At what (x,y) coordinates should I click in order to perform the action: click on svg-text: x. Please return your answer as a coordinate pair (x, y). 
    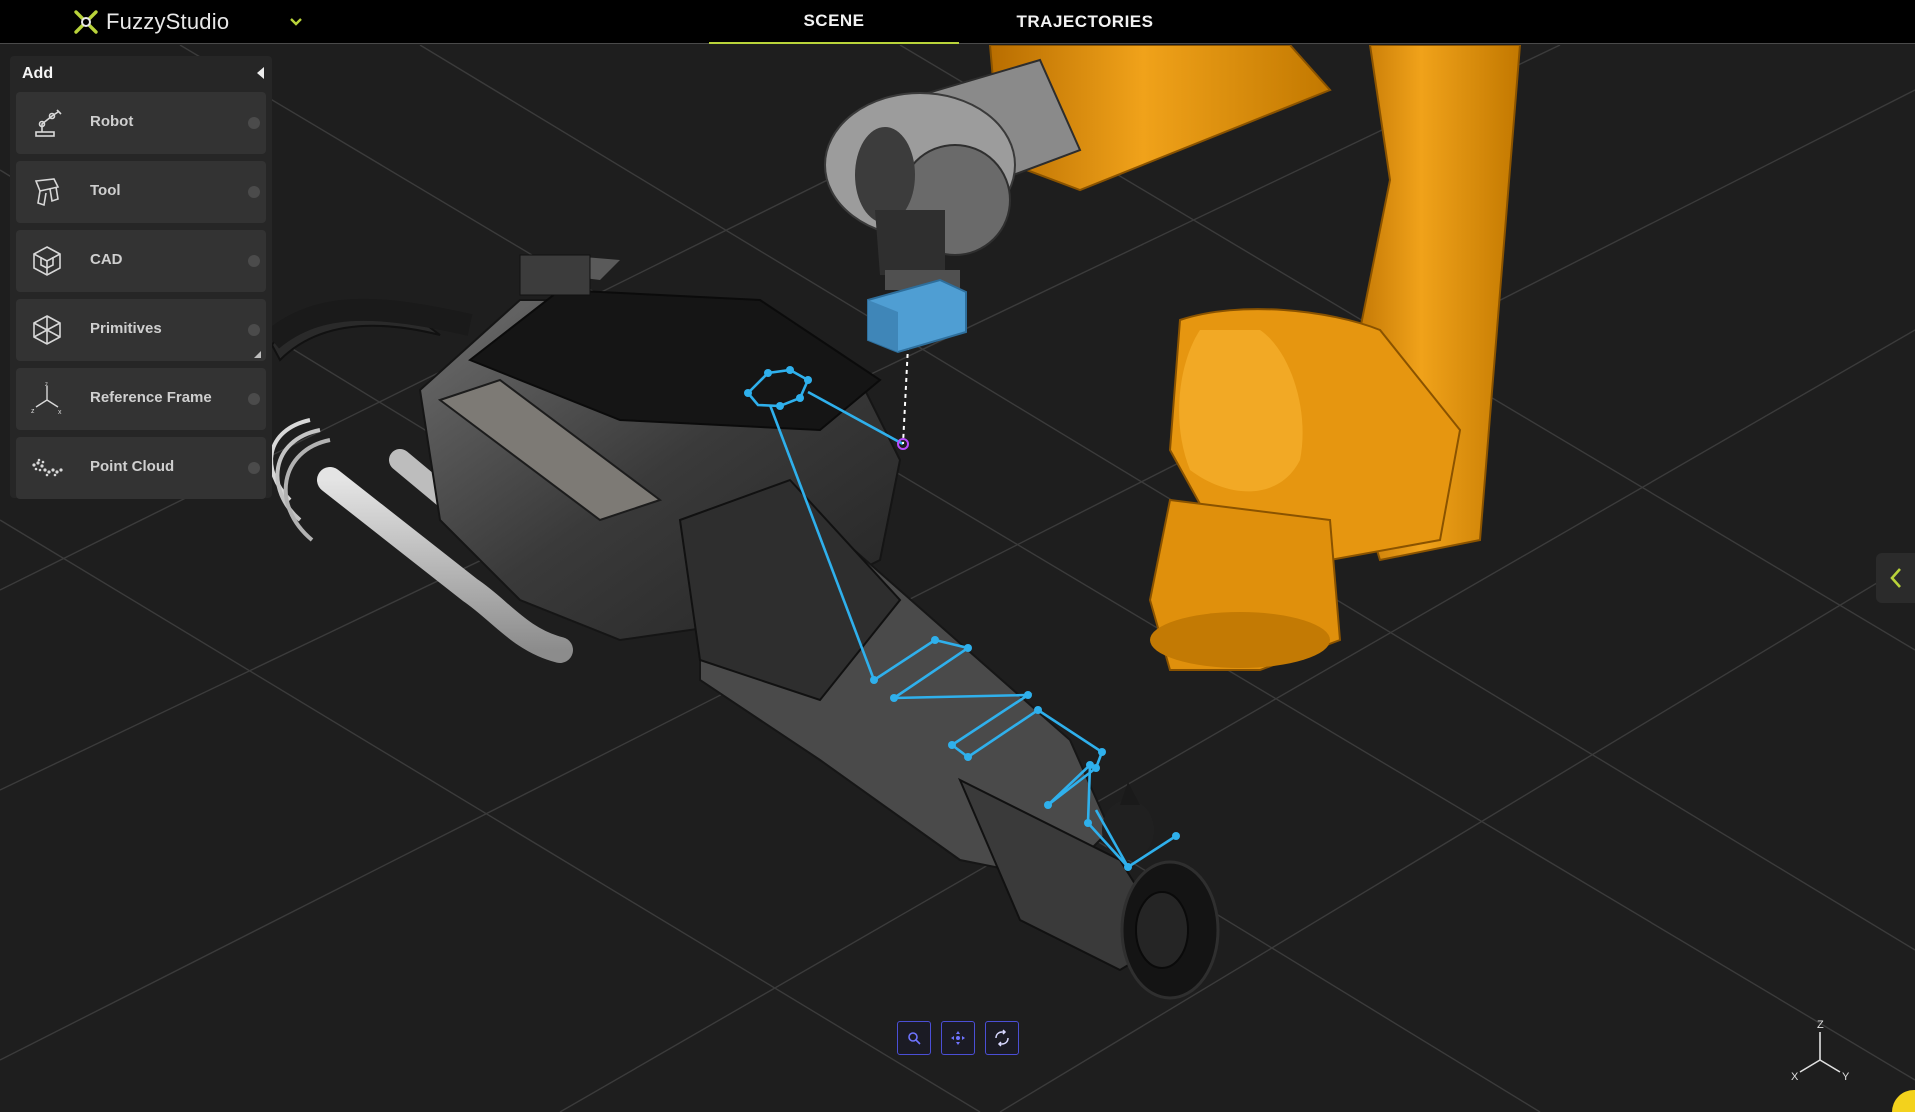
    Looking at the image, I should click on (60, 412).